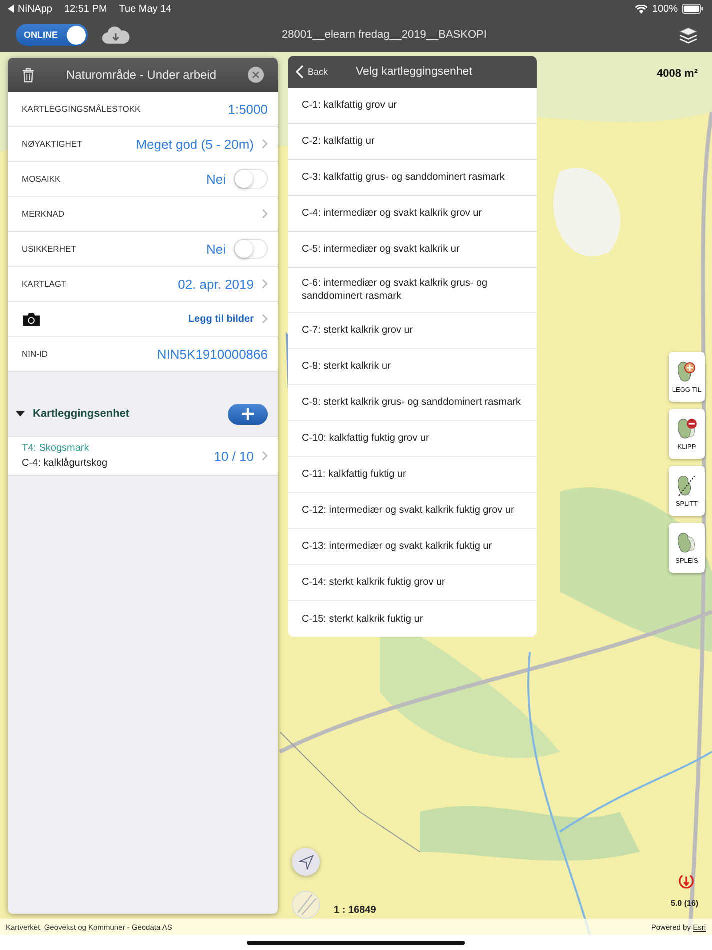 The width and height of the screenshot is (712, 950). I want to click on camera-icon, so click(31, 319).